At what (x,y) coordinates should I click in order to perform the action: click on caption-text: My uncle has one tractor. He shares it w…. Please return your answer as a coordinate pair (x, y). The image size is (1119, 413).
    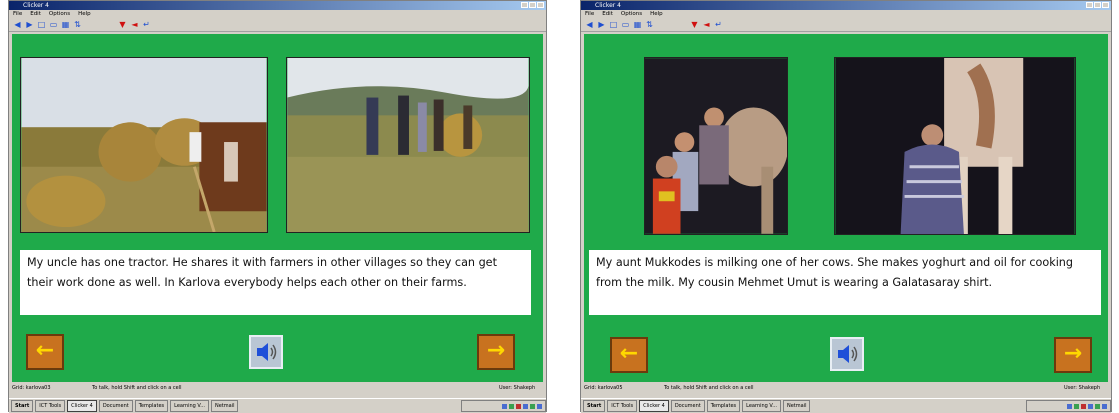
    Looking at the image, I should click on (275, 282).